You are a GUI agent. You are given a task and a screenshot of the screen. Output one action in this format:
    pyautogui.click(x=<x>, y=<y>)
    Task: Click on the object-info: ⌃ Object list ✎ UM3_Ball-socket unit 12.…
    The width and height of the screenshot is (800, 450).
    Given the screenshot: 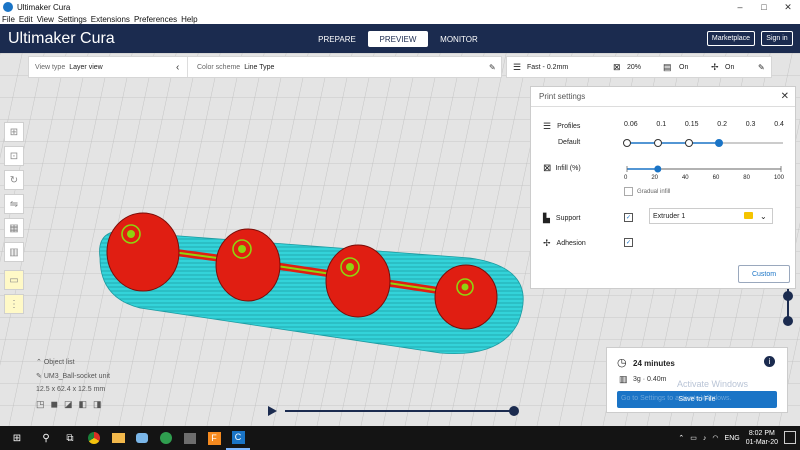 What is the action you would take?
    pyautogui.click(x=73, y=387)
    